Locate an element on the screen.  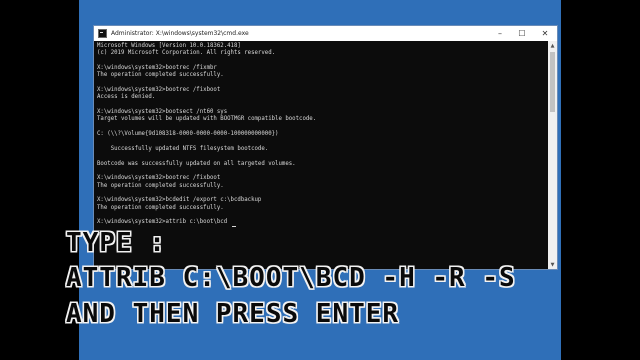
console-line: X:\windows\system32>bootrec /fixmbr is located at coordinates (157, 68).